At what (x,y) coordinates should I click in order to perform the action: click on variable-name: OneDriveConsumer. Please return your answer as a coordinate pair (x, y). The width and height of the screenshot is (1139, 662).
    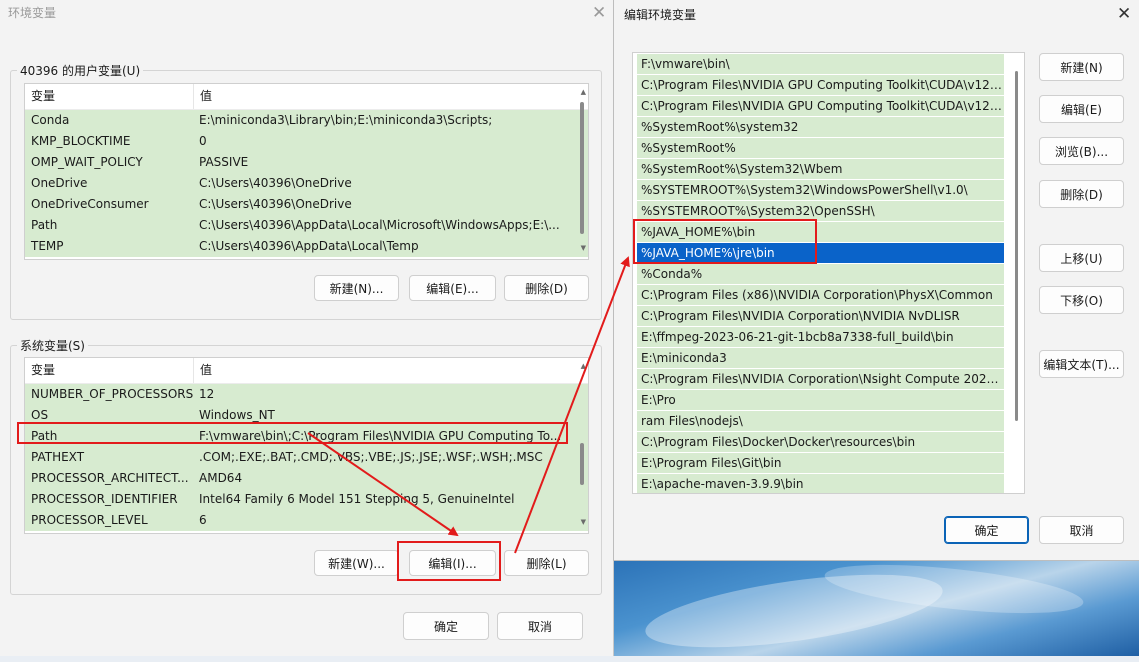
    Looking at the image, I should click on (90, 204).